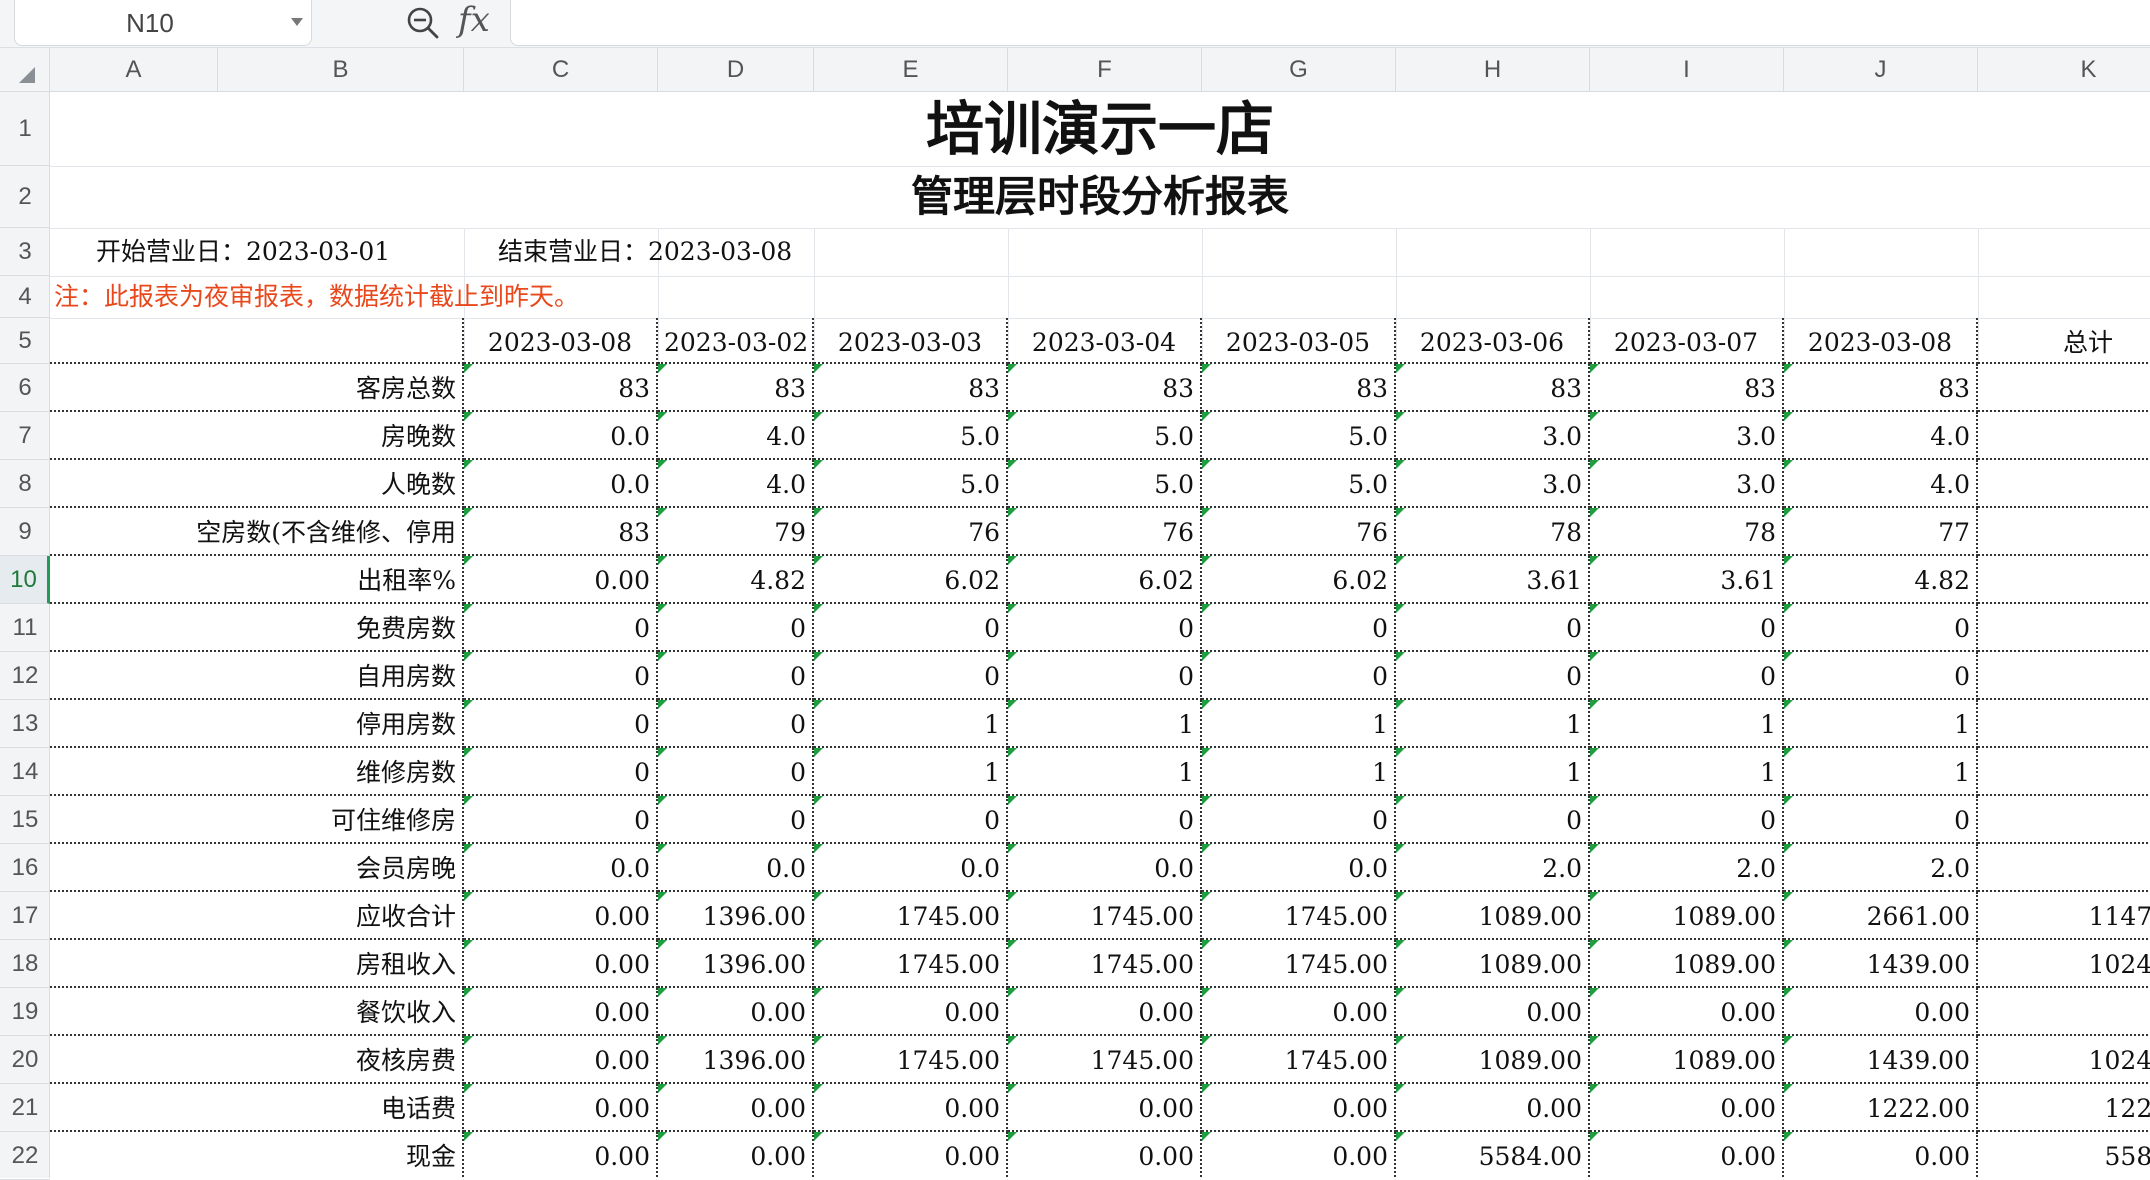 The height and width of the screenshot is (1180, 2150). What do you see at coordinates (1687, 484) in the screenshot?
I see `data-cell: 3.0` at bounding box center [1687, 484].